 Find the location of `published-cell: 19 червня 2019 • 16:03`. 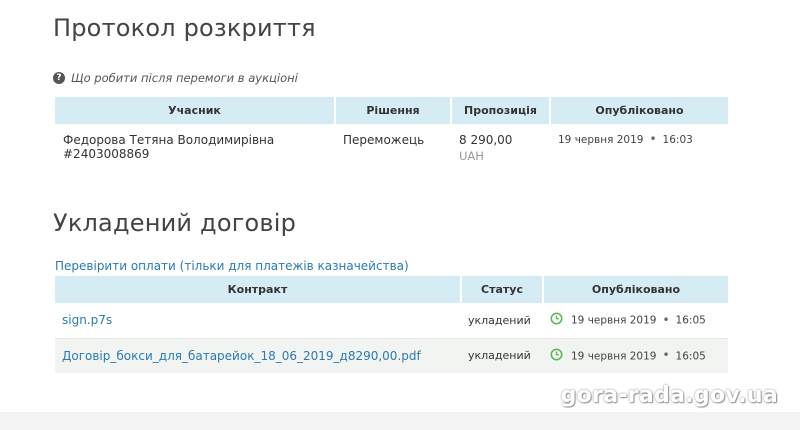

published-cell: 19 червня 2019 • 16:03 is located at coordinates (639, 148).